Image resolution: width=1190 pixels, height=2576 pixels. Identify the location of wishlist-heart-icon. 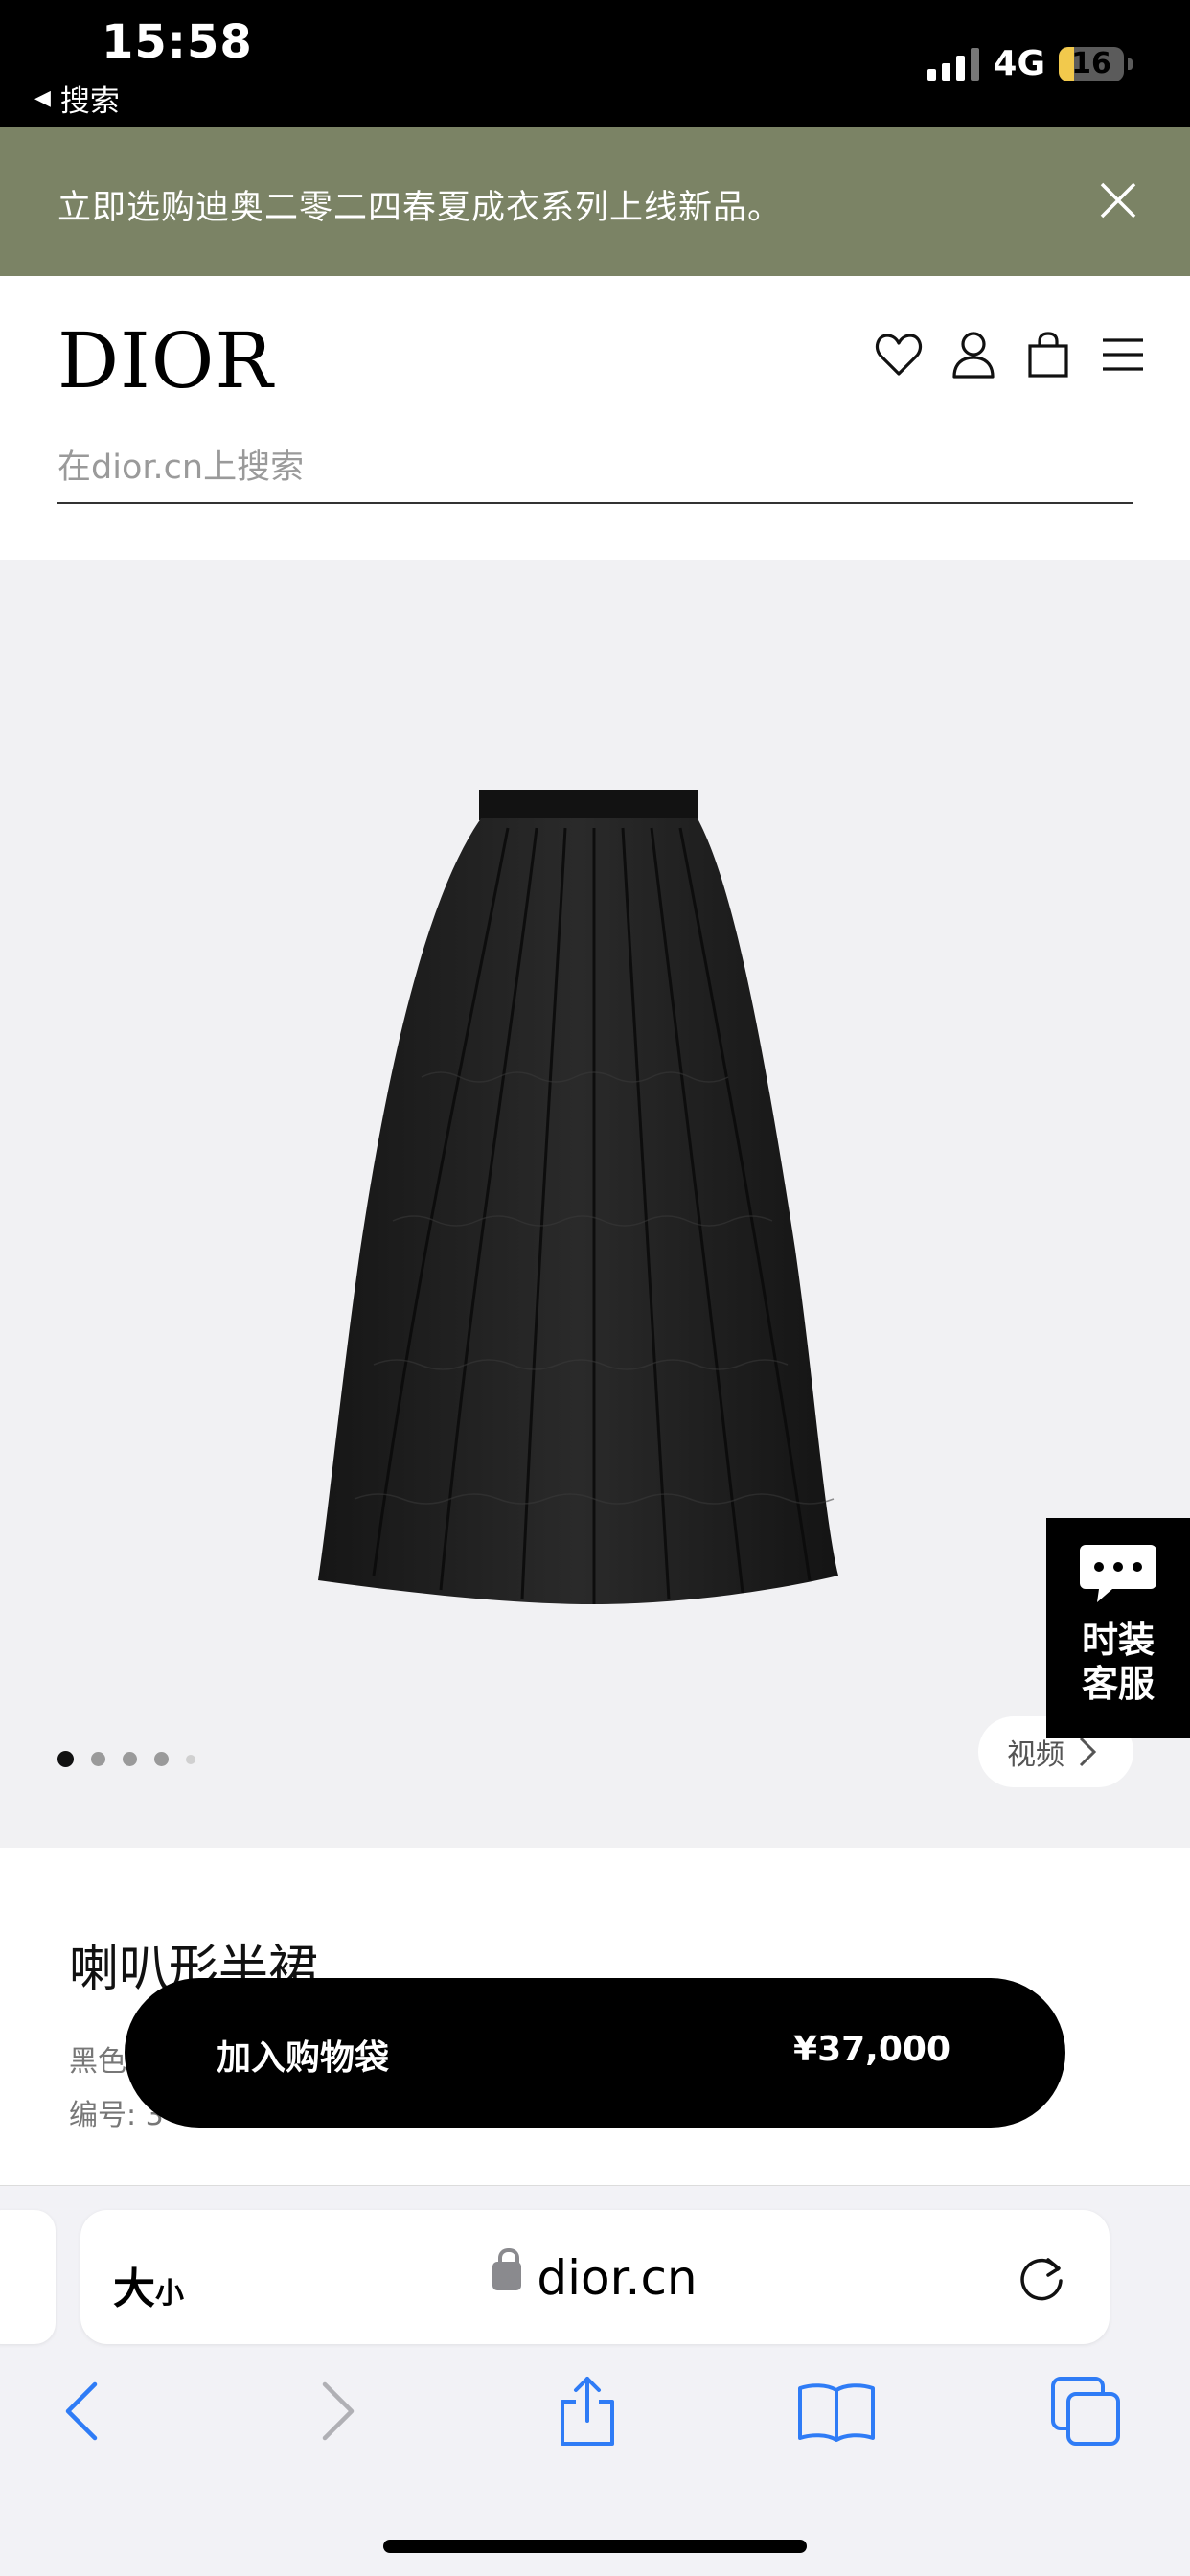
(899, 355).